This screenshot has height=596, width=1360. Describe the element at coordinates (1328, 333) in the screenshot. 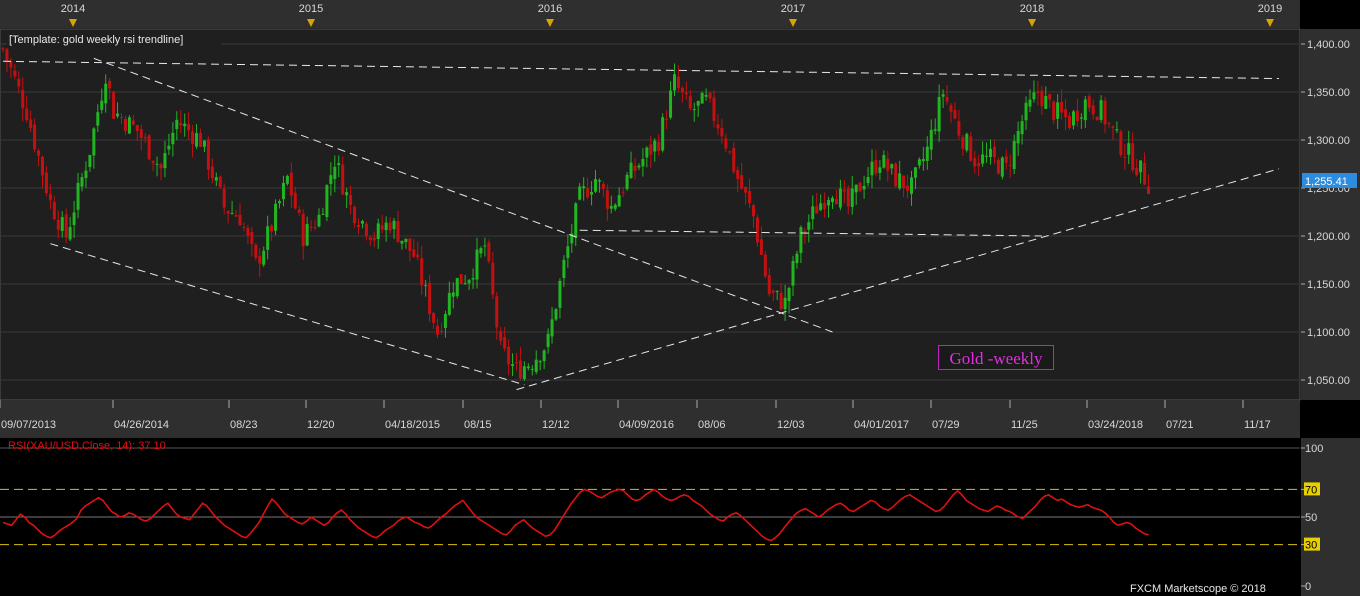

I see `price-tick-label: 1,100.00` at that location.